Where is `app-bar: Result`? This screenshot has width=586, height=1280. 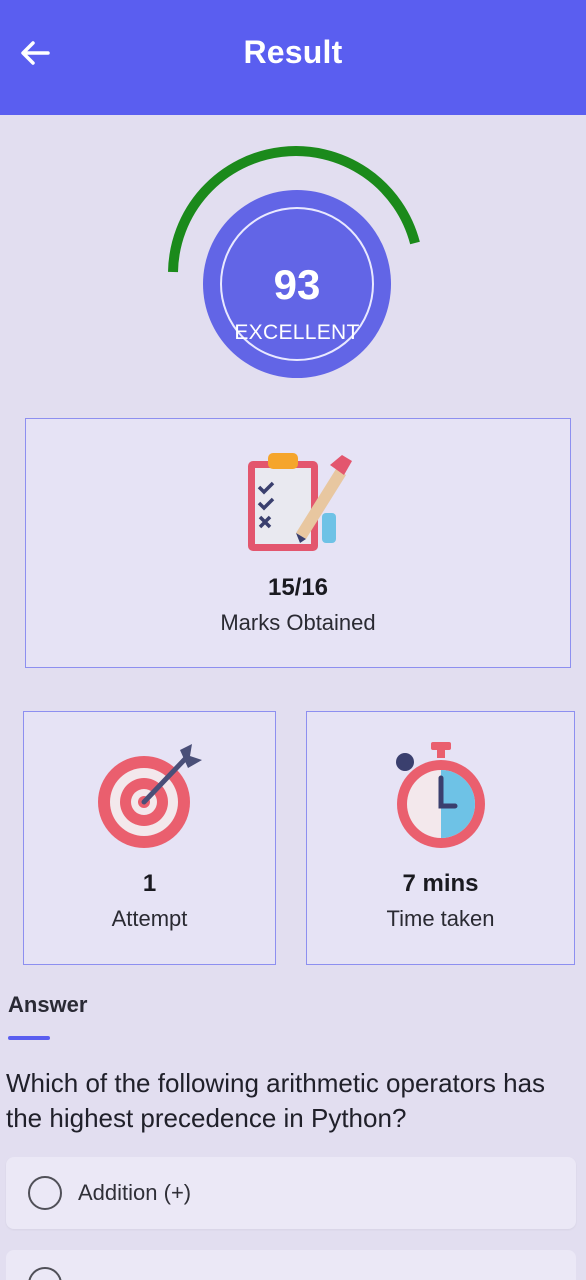 app-bar: Result is located at coordinates (293, 57).